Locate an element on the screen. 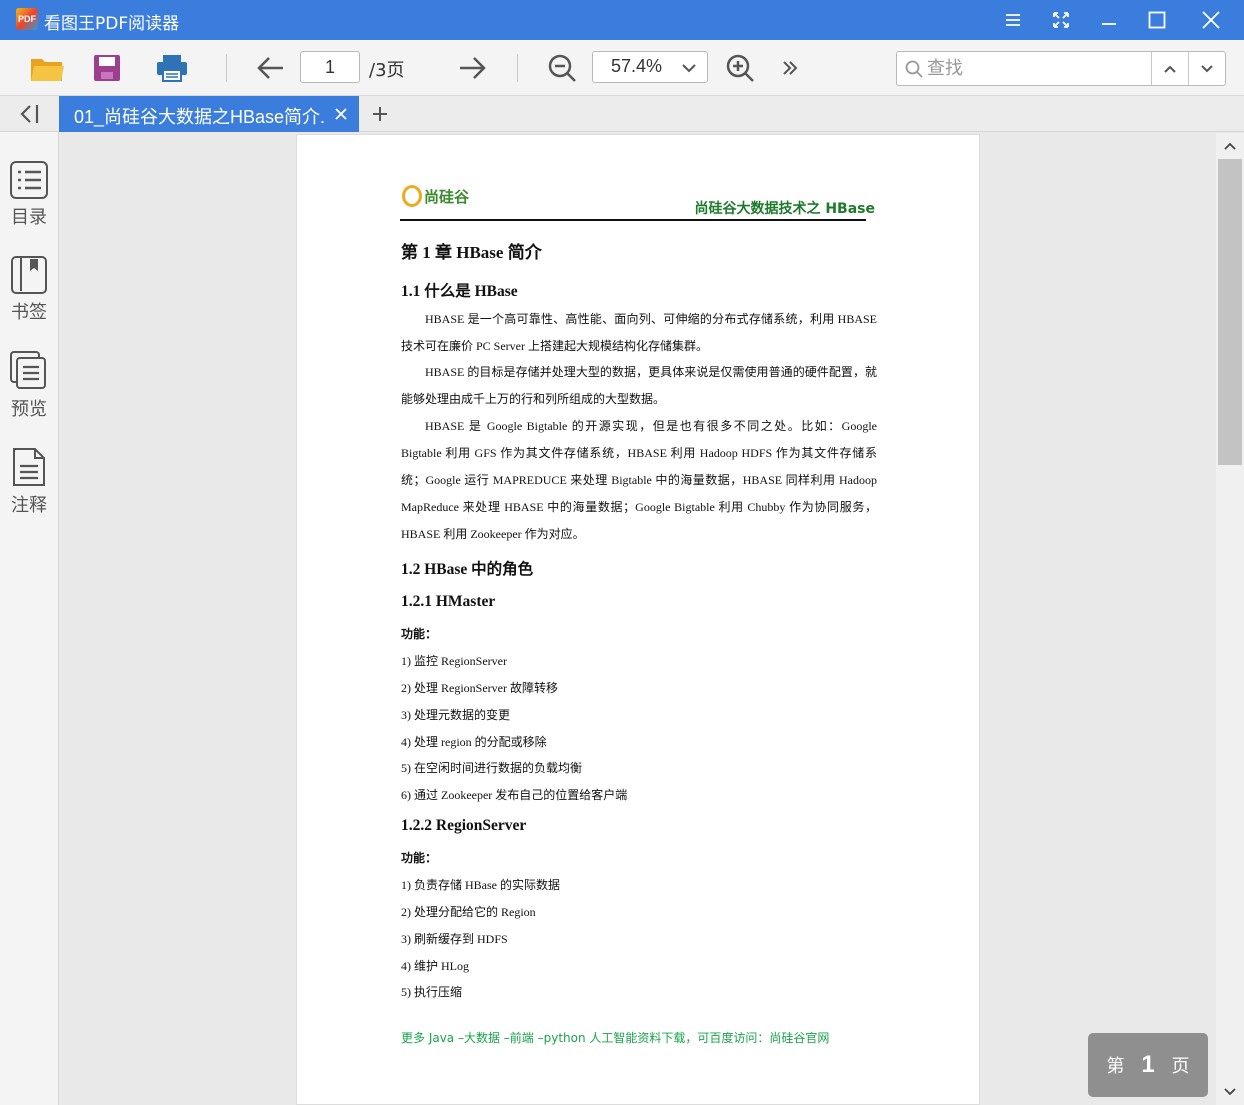 The image size is (1244, 1105). app-logo-icon: PDF is located at coordinates (27, 19).